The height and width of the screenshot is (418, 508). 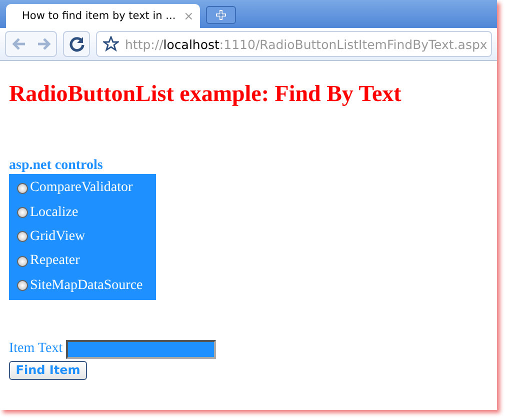 I want to click on address-bar: http://localhost:1110/RadioButtonListItemFindByText.aspx, so click(x=294, y=44).